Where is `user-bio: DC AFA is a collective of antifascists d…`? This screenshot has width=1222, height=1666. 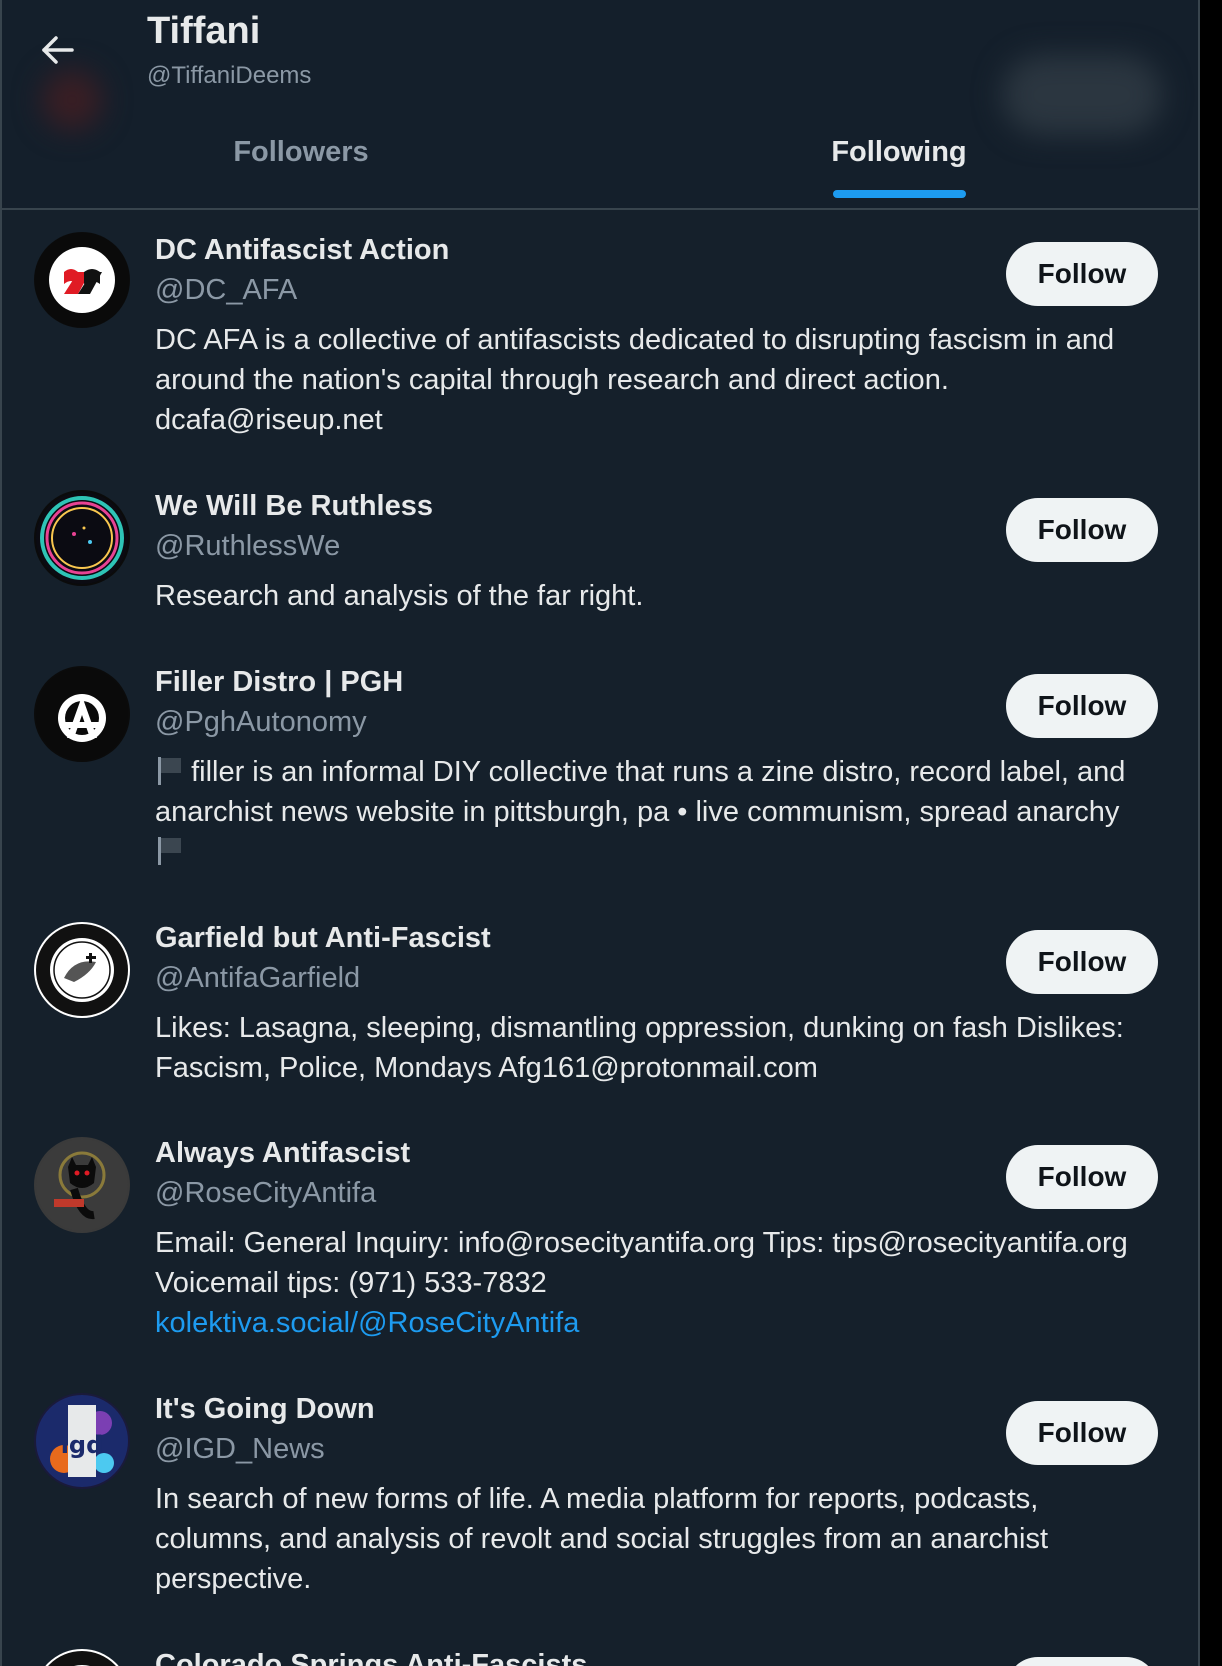
user-bio: DC AFA is a collective of antifascists d… is located at coordinates (635, 380).